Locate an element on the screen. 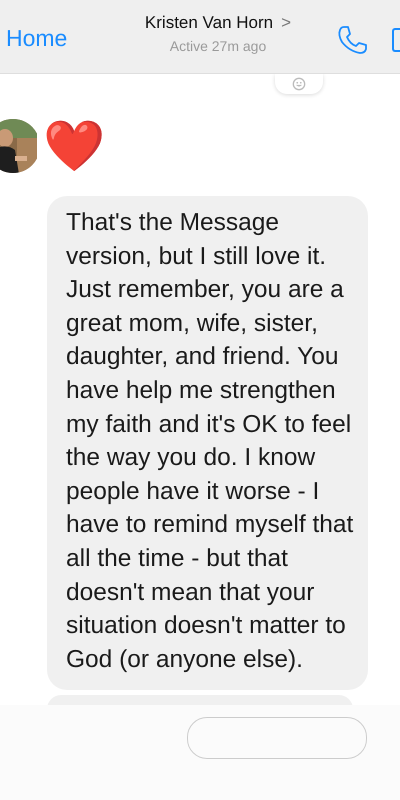 This screenshot has width=400, height=800. smiley-icon is located at coordinates (299, 84).